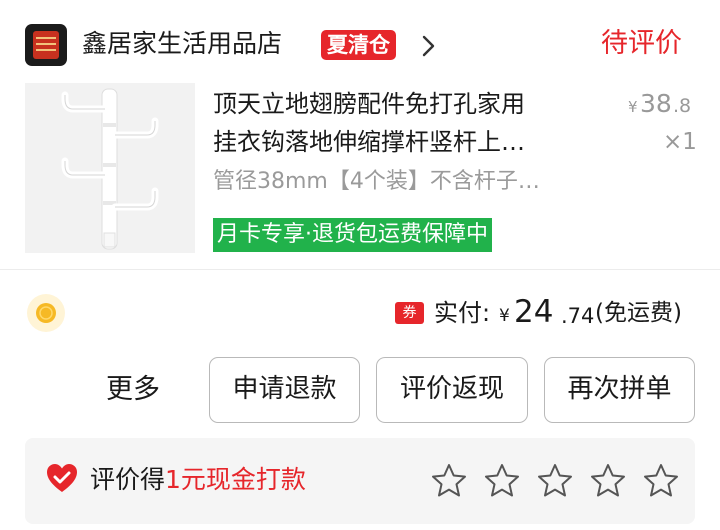  What do you see at coordinates (578, 316) in the screenshot?
I see `paid-amount-decimal: .74` at bounding box center [578, 316].